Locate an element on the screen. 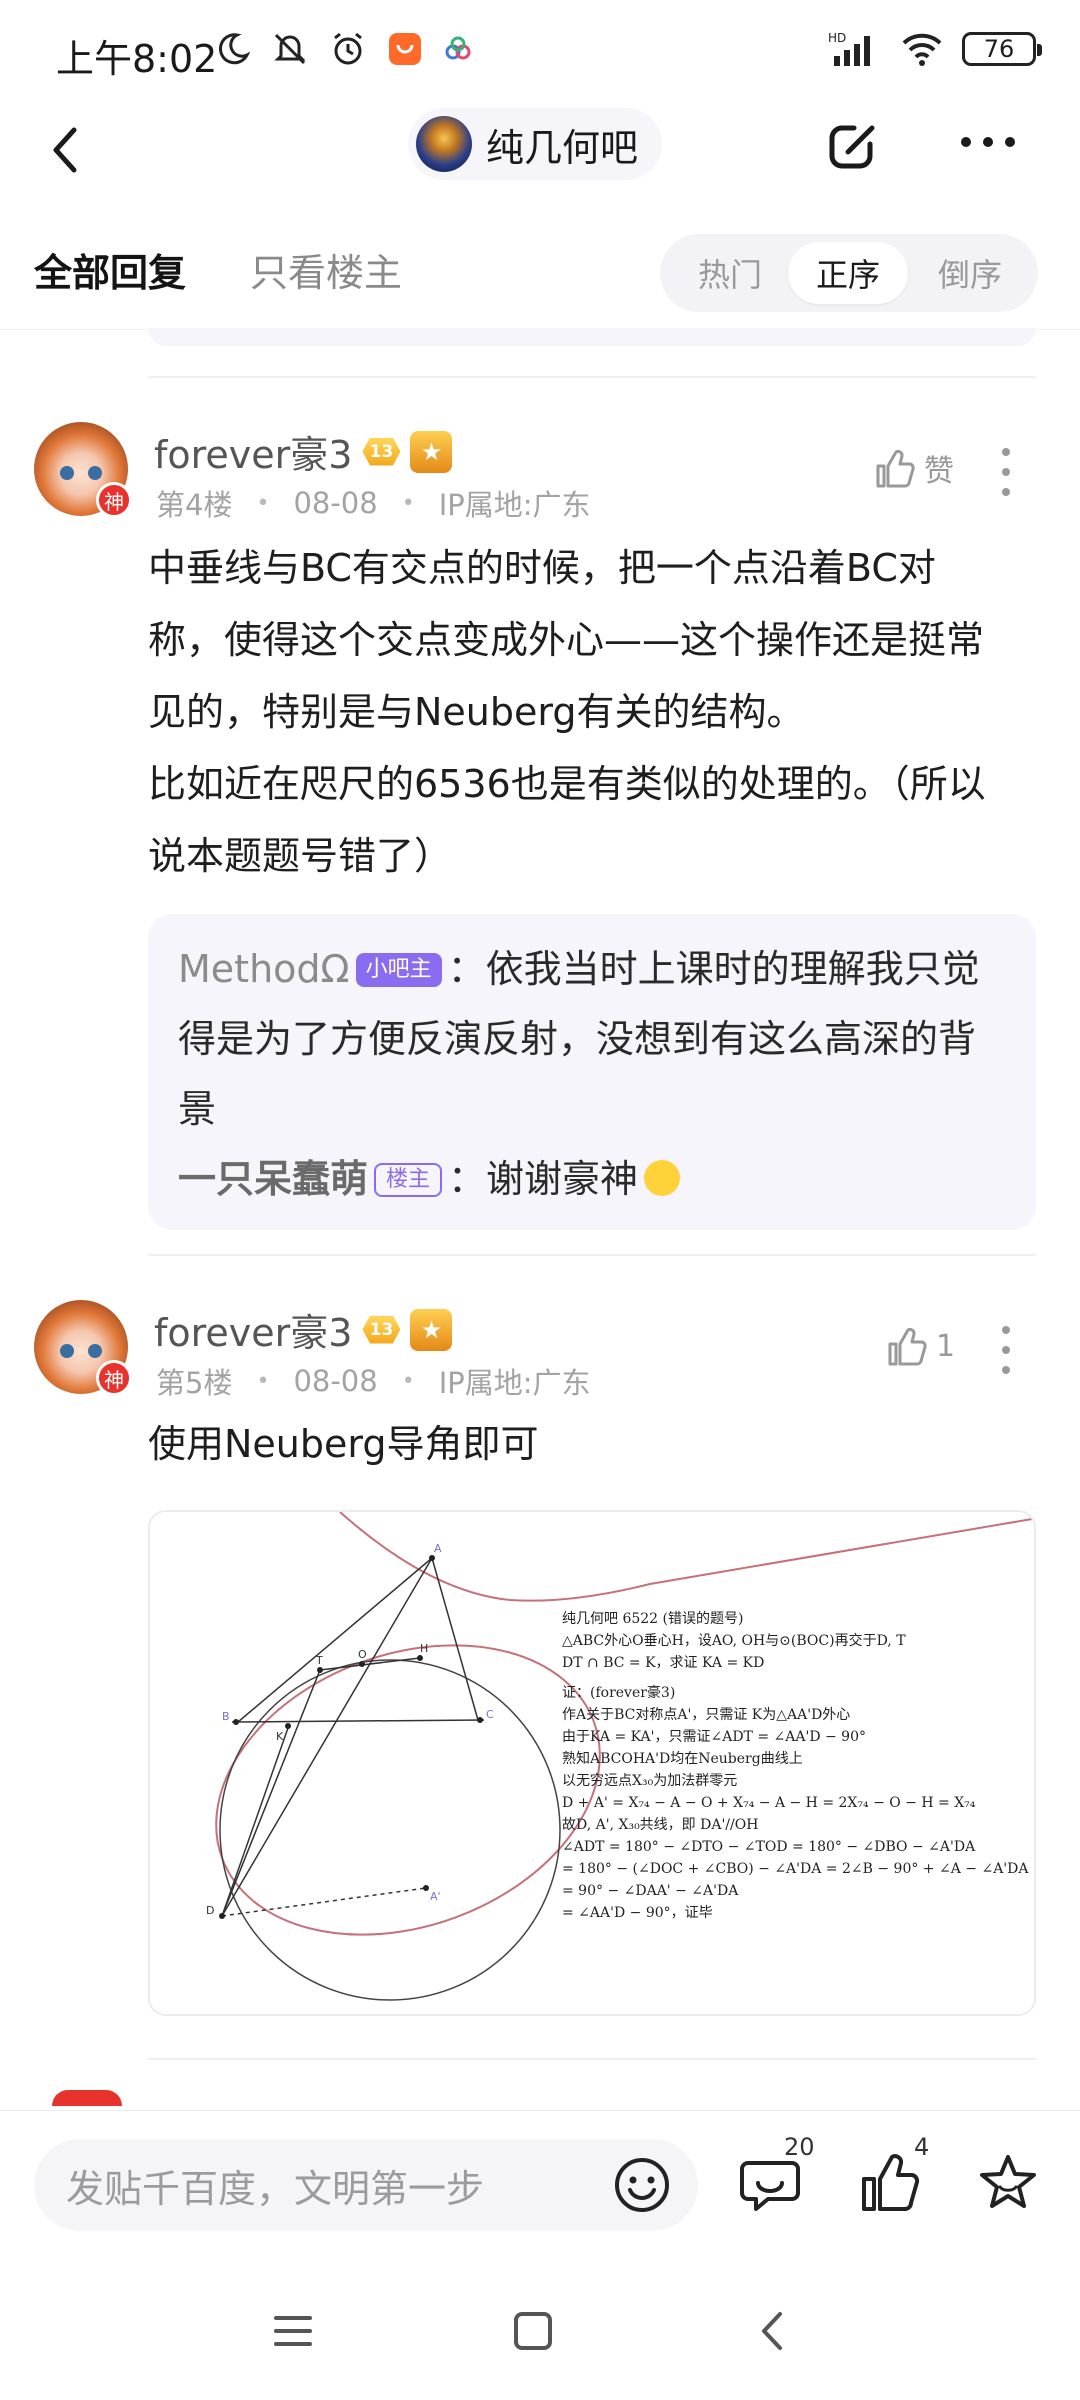 The height and width of the screenshot is (2400, 1080). forum-title-pill: 纯几何吧 is located at coordinates (535, 144).